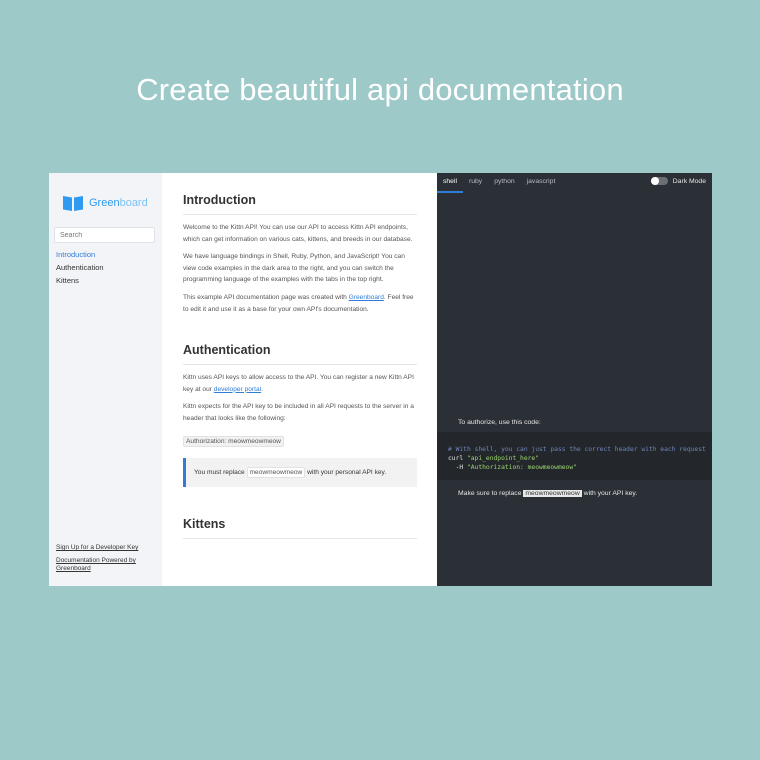 The height and width of the screenshot is (760, 760). Describe the element at coordinates (80, 254) in the screenshot. I see `sidebar-item-introduction: Introduction` at that location.